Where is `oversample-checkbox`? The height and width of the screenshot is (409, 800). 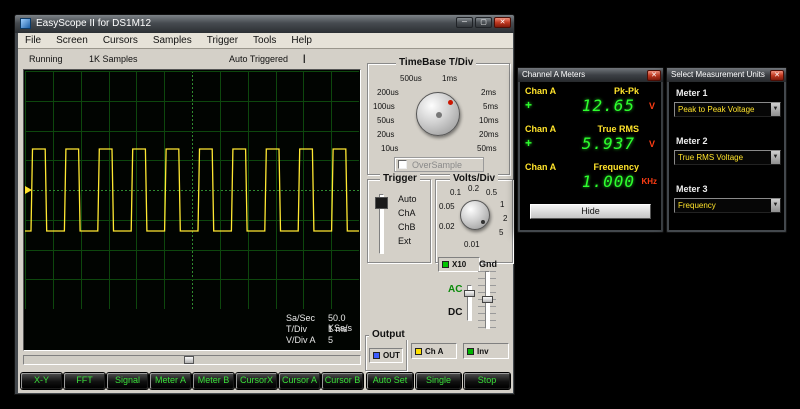 oversample-checkbox is located at coordinates (402, 164).